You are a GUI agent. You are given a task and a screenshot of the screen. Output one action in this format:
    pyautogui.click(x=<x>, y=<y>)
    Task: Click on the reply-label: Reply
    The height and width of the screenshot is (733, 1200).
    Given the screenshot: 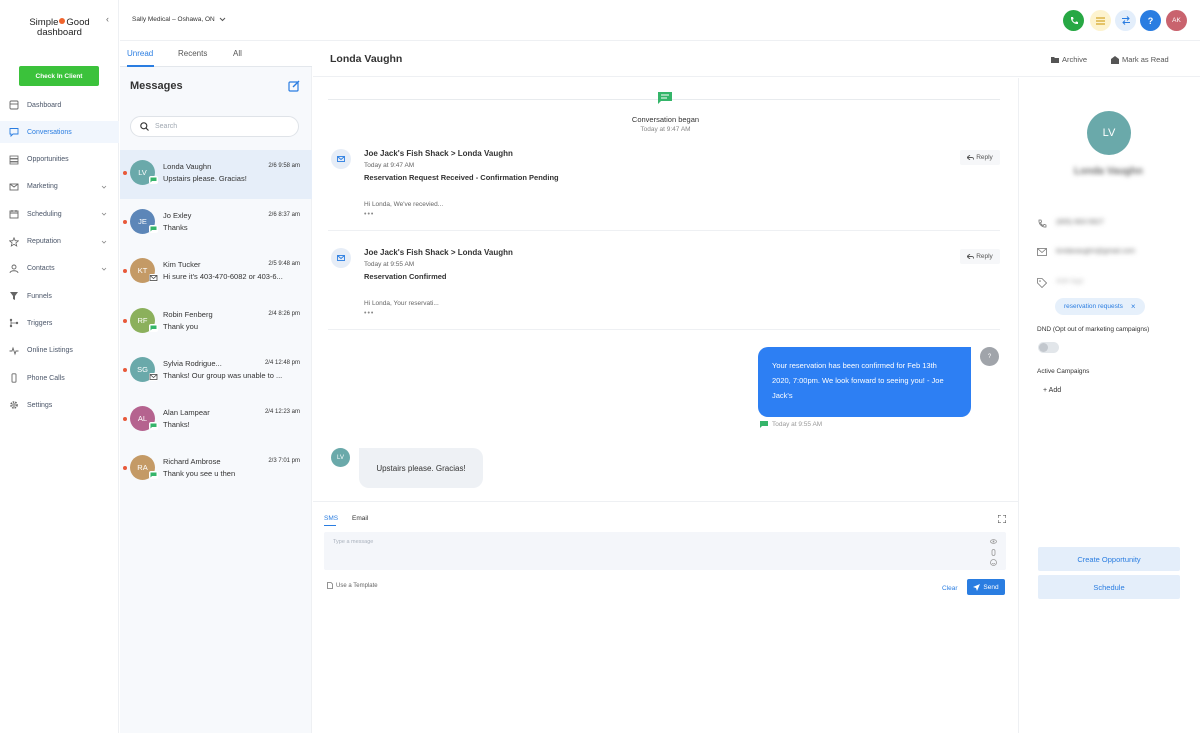 What is the action you would take?
    pyautogui.click(x=984, y=256)
    